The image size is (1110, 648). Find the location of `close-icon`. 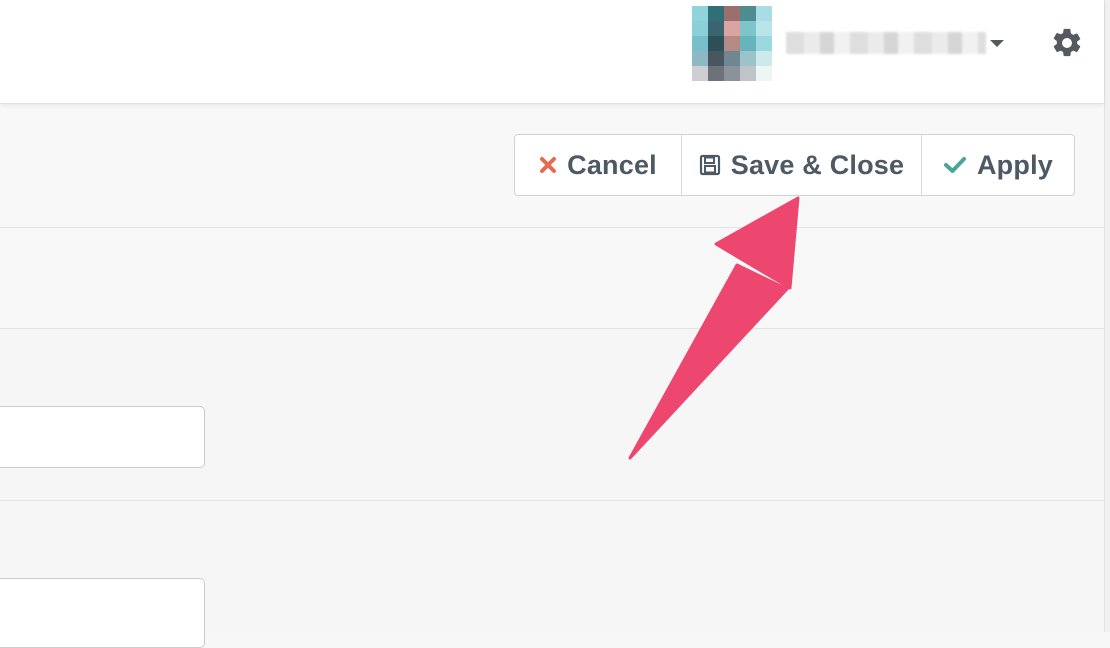

close-icon is located at coordinates (548, 165).